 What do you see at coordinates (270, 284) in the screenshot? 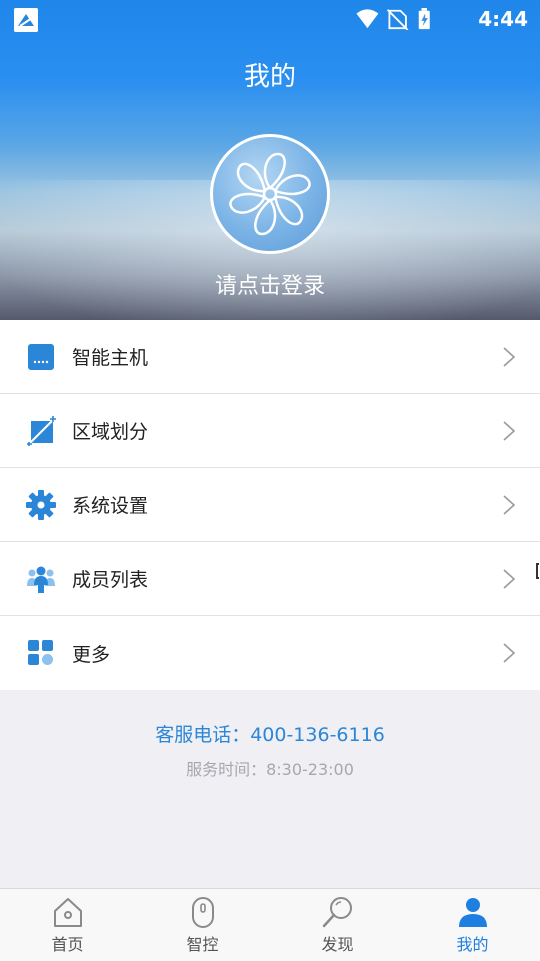
I see `login-prompt: 请点击登录` at bounding box center [270, 284].